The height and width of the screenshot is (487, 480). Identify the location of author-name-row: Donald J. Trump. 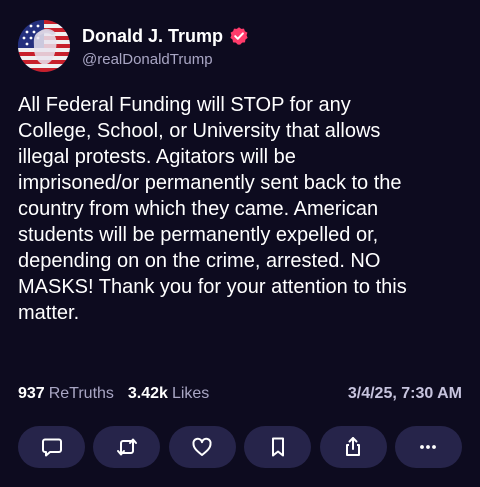
(165, 36).